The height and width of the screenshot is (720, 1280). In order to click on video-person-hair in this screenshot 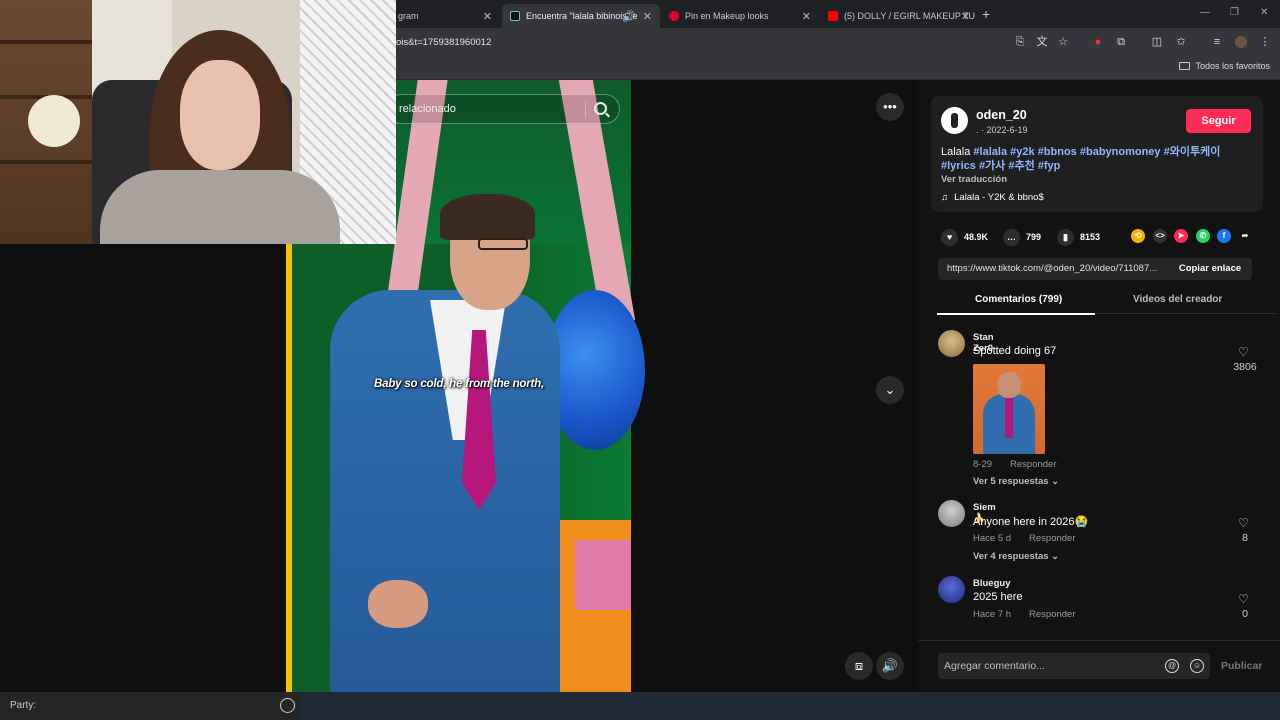, I will do `click(487, 217)`.